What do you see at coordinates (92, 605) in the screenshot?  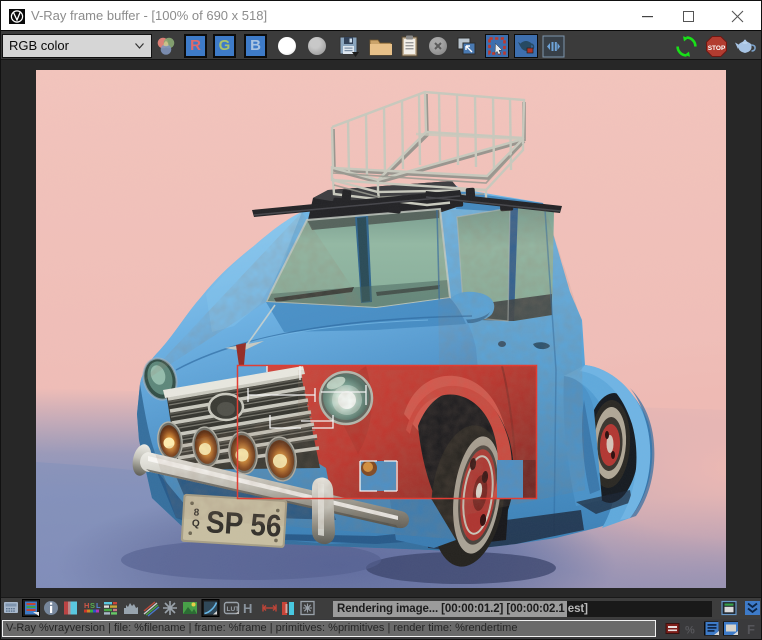 I see `svg-text: S` at bounding box center [92, 605].